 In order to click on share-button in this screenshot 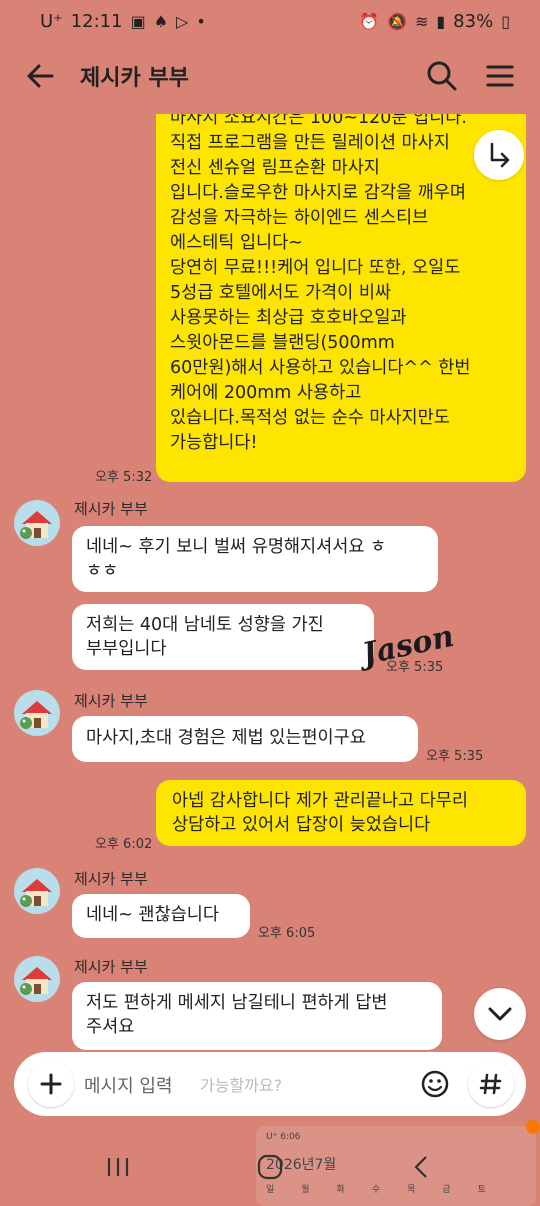, I will do `click(499, 155)`.